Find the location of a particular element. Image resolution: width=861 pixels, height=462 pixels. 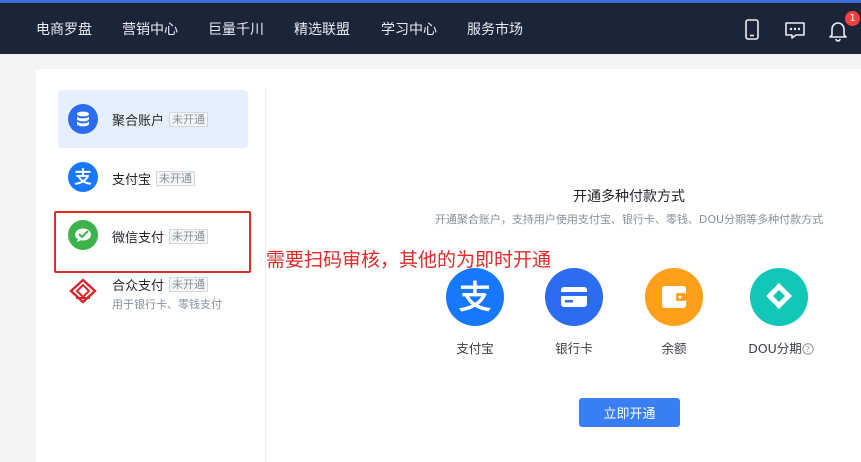

help-question-icon: ? is located at coordinates (808, 349).